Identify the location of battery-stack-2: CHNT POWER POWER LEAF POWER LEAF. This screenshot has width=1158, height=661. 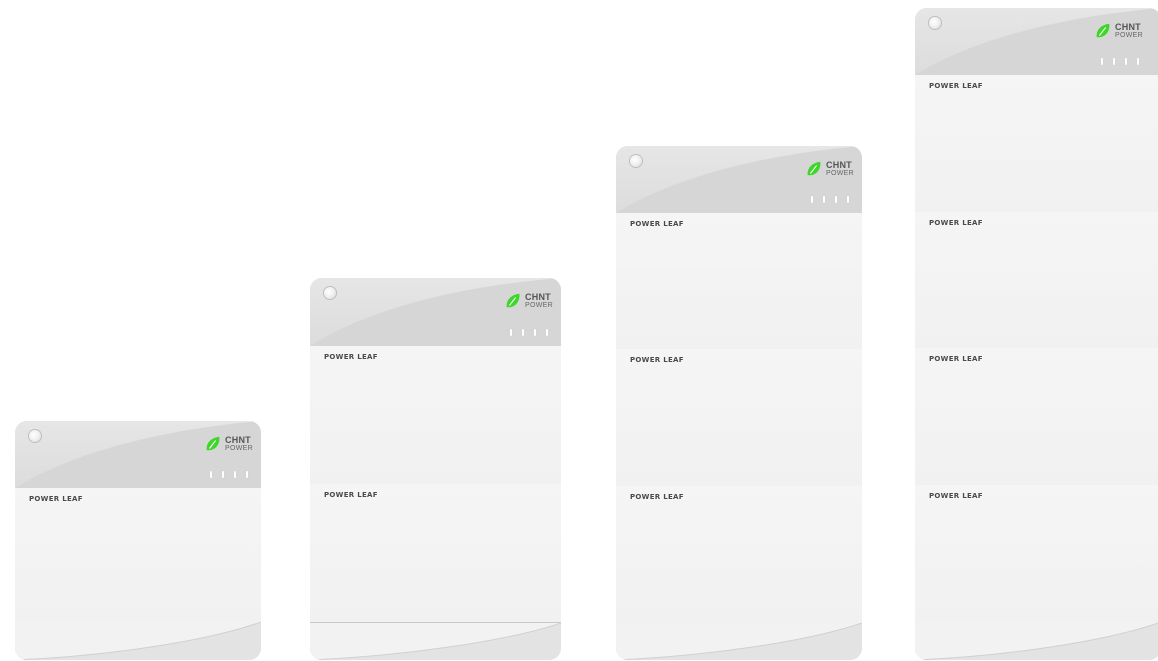
(435, 469).